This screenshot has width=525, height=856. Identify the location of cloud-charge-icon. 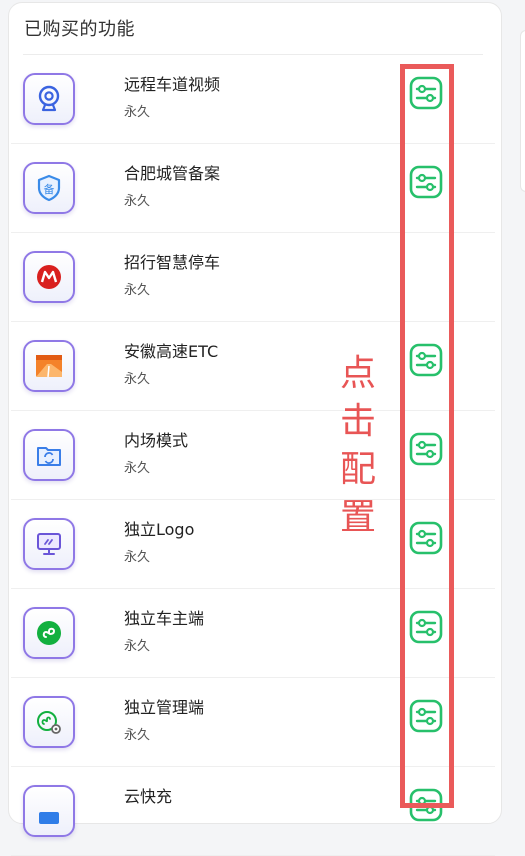
(49, 811).